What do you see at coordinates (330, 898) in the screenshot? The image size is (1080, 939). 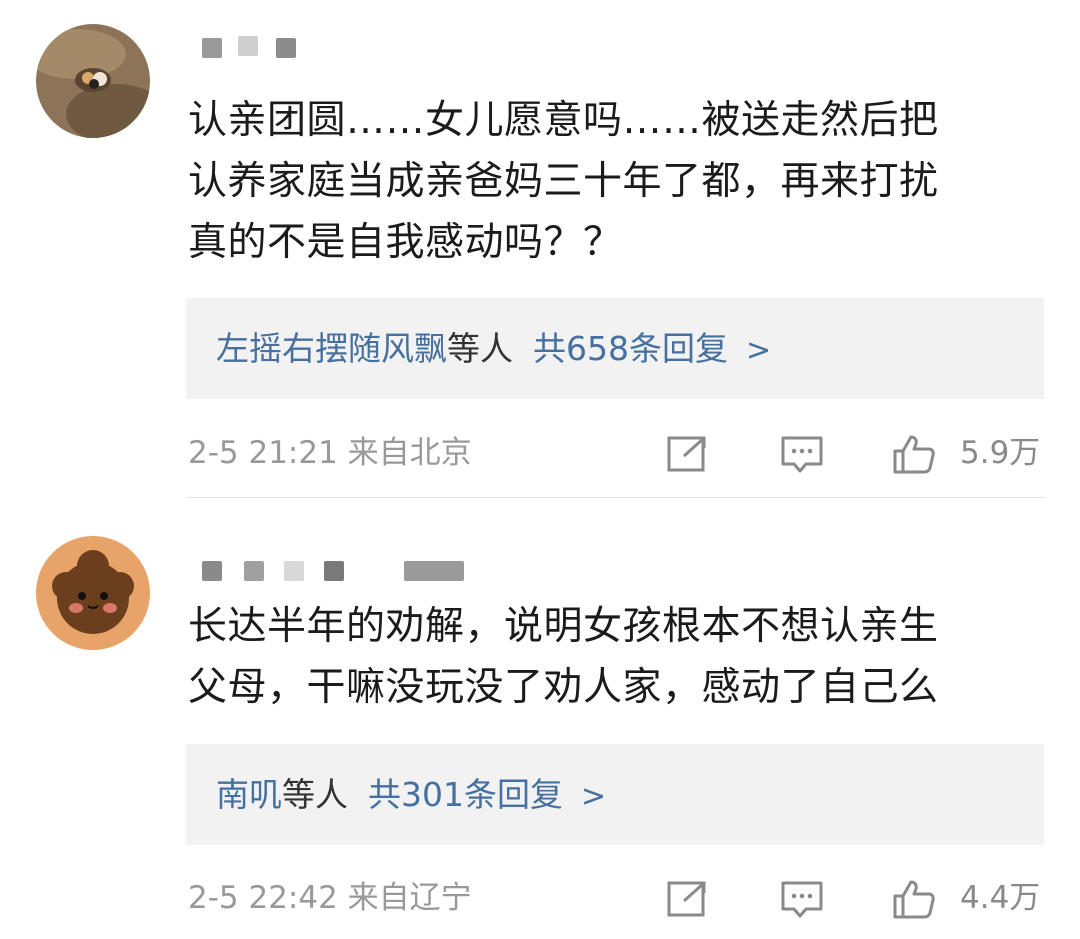 I see `timestamp-location: 2-5 22:42 来自辽宁` at bounding box center [330, 898].